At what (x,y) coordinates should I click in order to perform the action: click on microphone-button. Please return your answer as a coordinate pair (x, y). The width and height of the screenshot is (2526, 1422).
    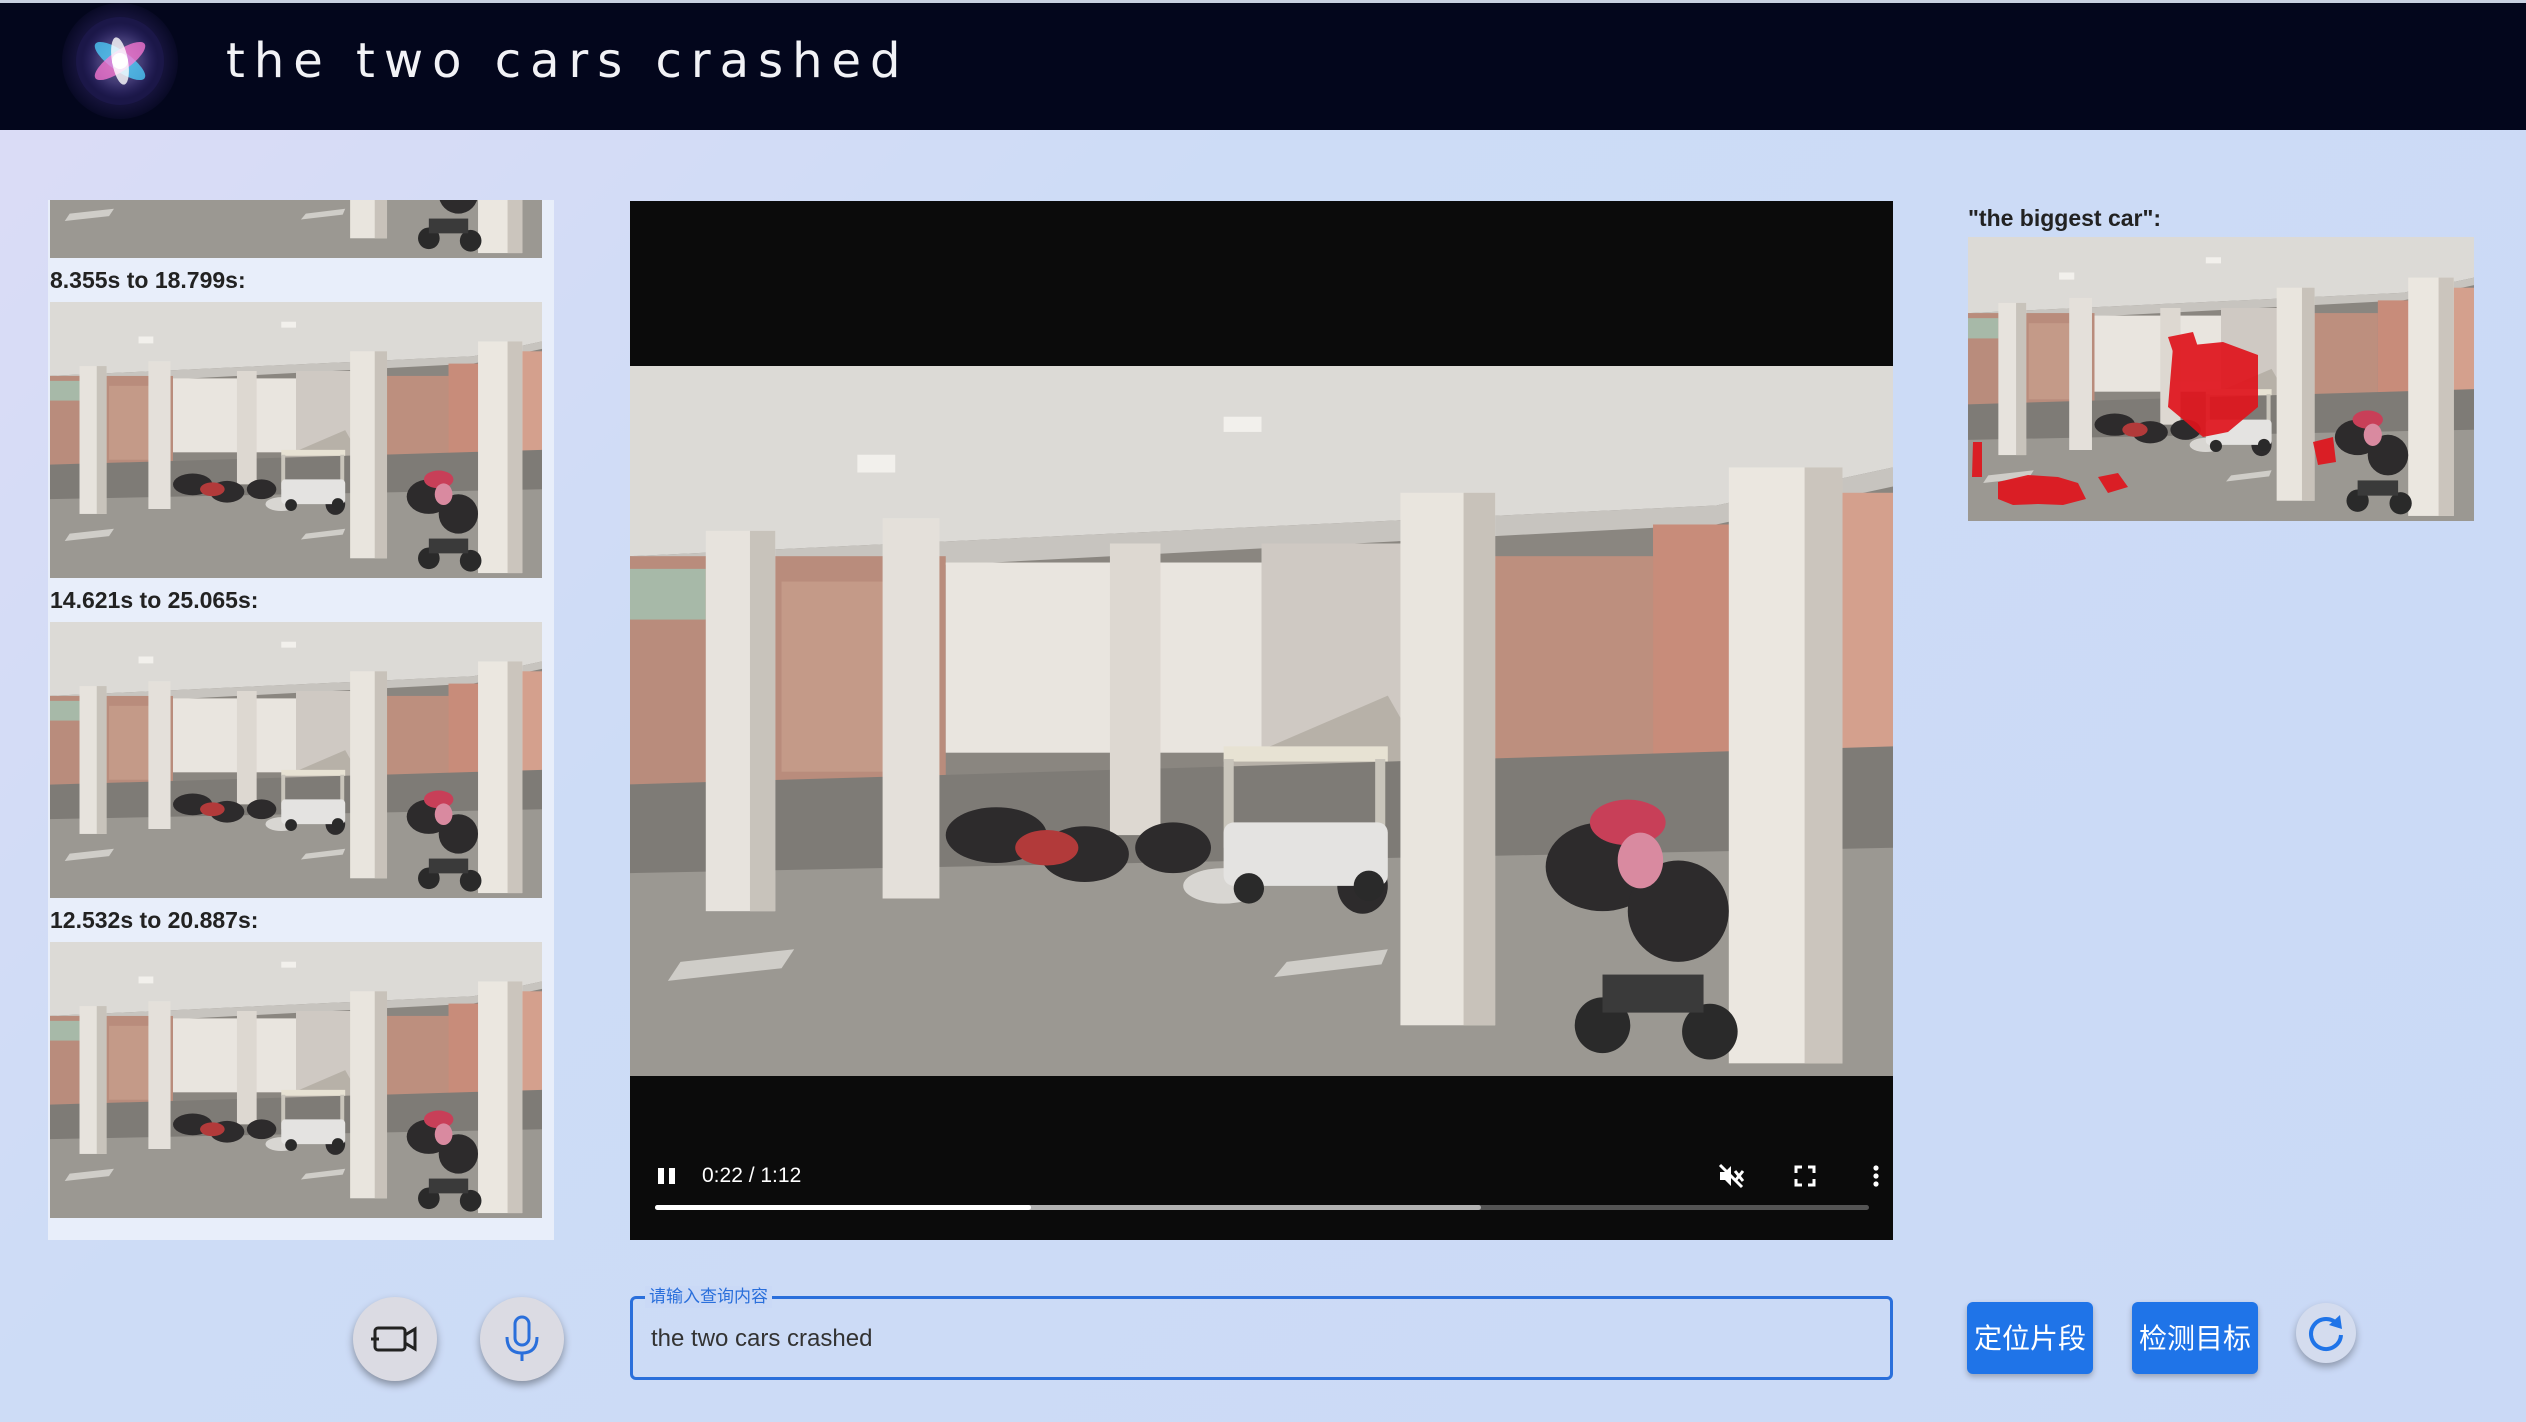
    Looking at the image, I should click on (522, 1339).